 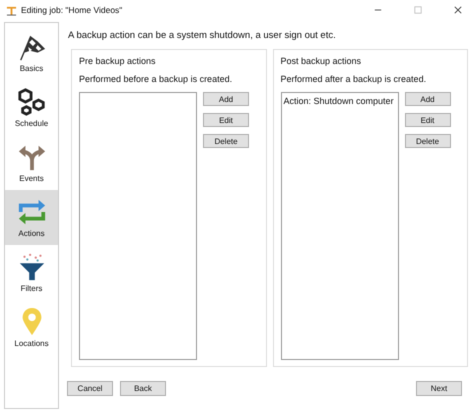 What do you see at coordinates (90, 388) in the screenshot?
I see `footer-button: Cancel` at bounding box center [90, 388].